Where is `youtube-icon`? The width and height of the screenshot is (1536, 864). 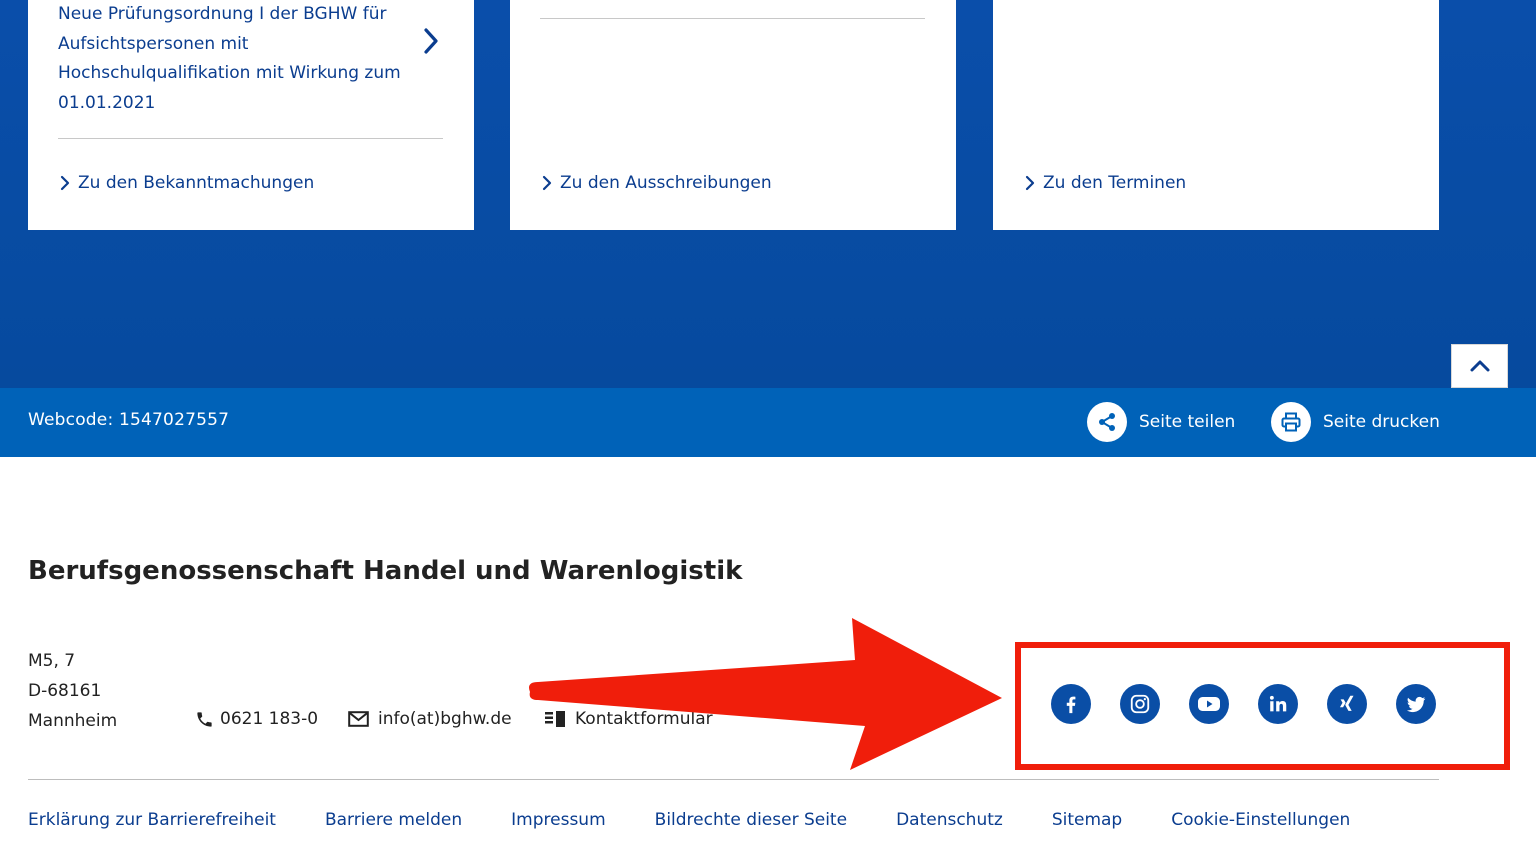
youtube-icon is located at coordinates (1209, 704).